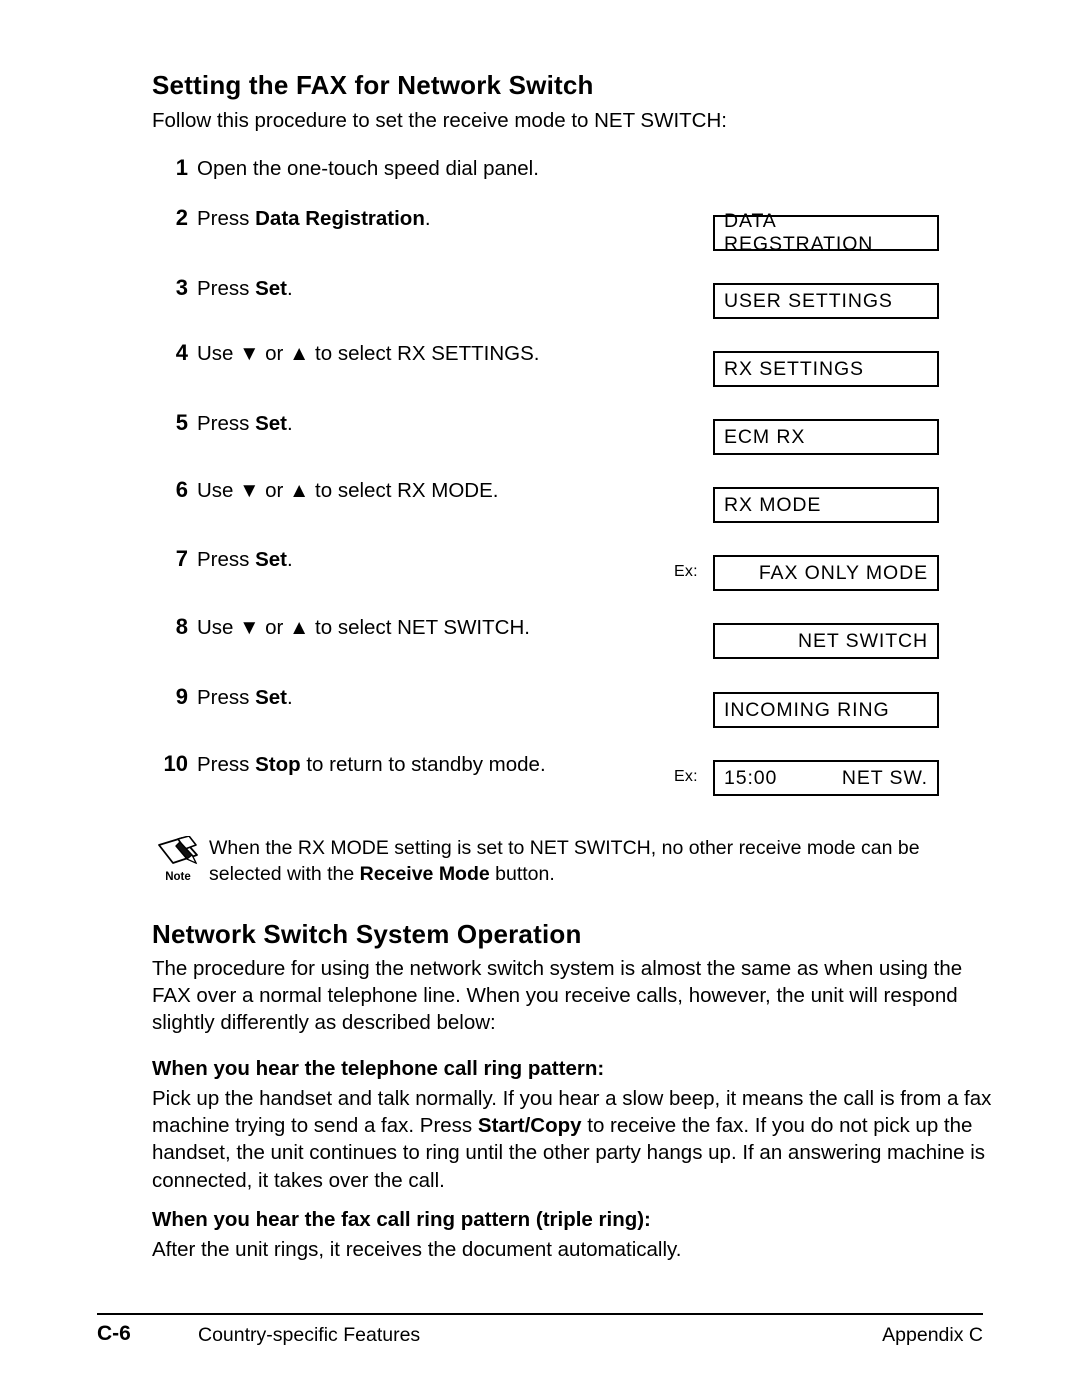  What do you see at coordinates (181, 489) in the screenshot?
I see `step-number: 6` at bounding box center [181, 489].